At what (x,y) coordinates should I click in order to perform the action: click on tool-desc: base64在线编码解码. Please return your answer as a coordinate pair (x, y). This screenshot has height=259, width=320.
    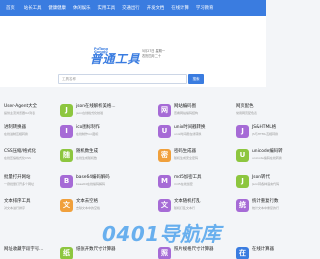
    Looking at the image, I should click on (90, 184).